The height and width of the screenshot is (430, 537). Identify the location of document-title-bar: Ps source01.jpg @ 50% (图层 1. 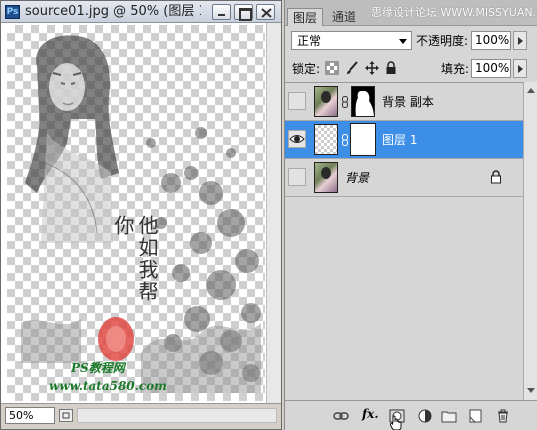
(141, 12).